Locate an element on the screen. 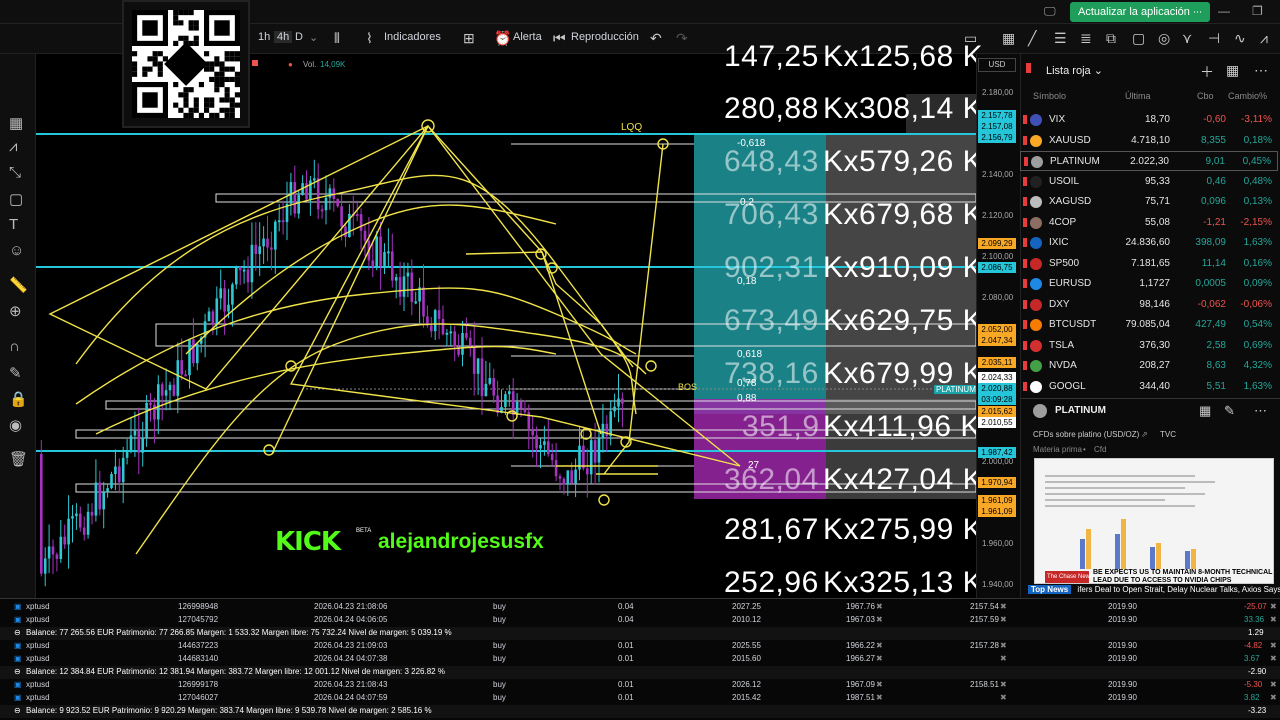 The height and width of the screenshot is (720, 1280). trendline-tool-icon: ╱ is located at coordinates (1032, 38).